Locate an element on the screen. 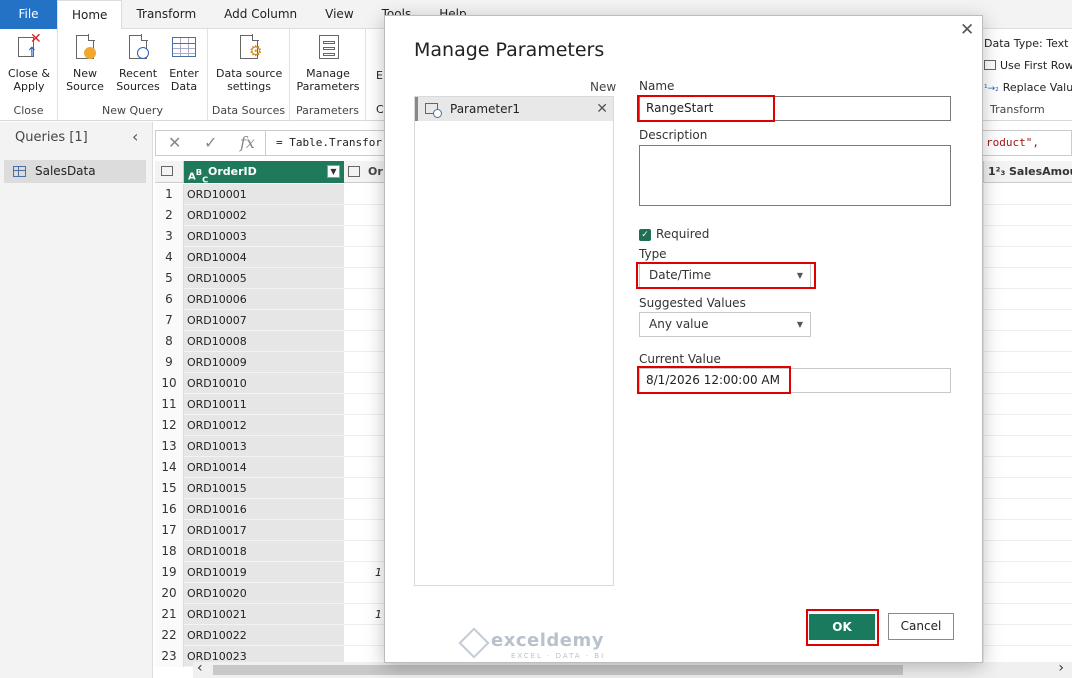  column-header-date: Or is located at coordinates (364, 172).